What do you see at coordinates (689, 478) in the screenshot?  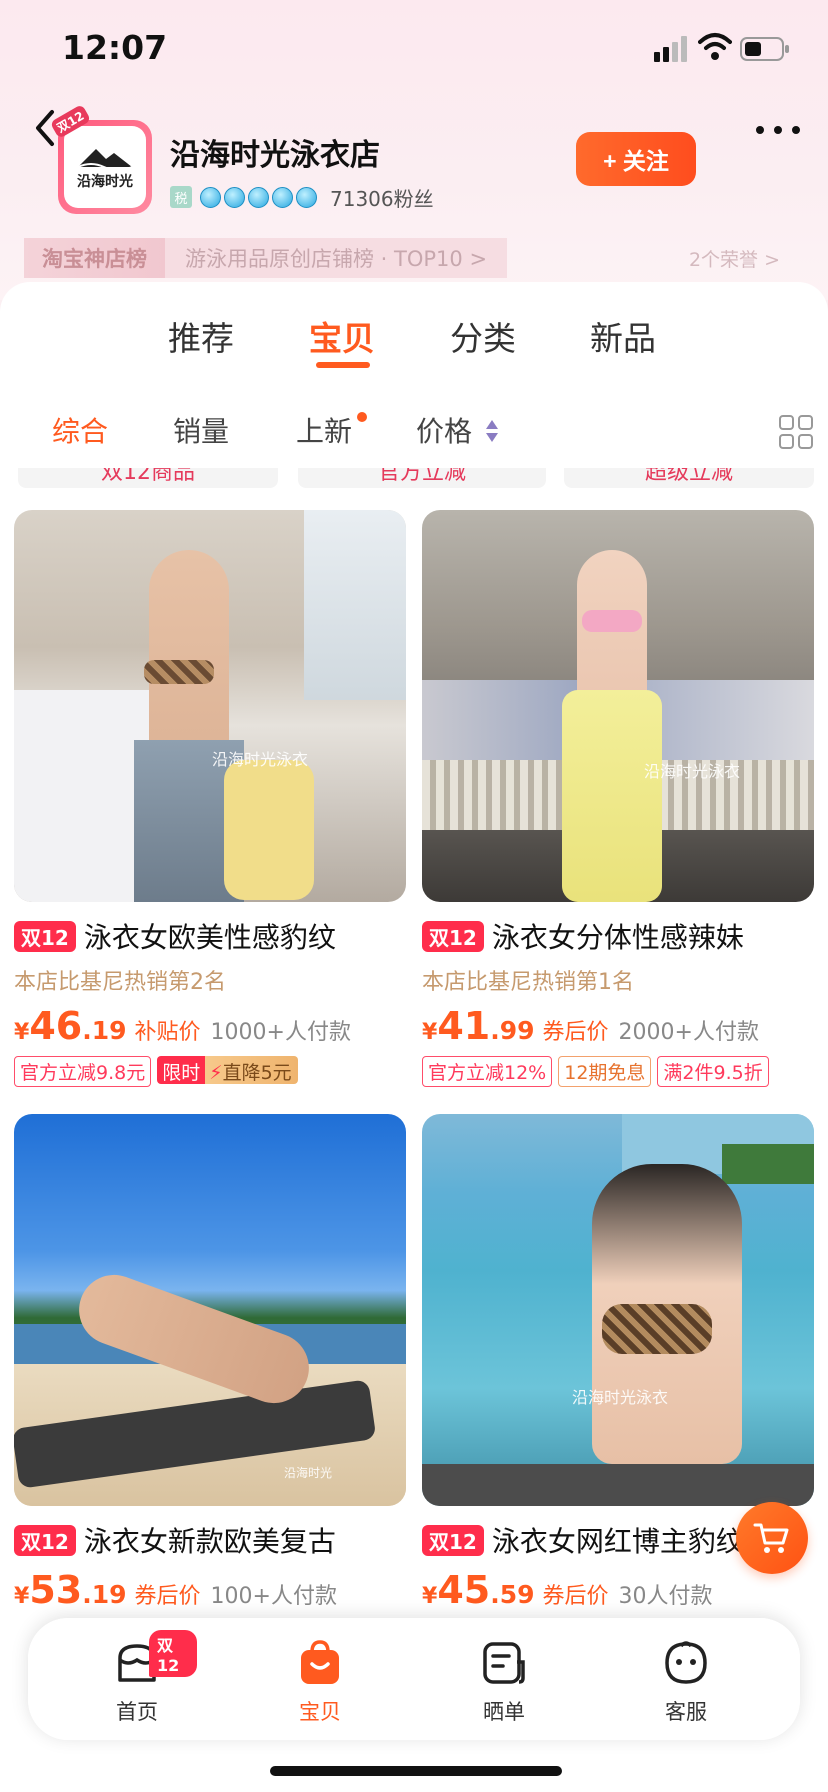 I see `promo-filter-pill: 超级立减` at bounding box center [689, 478].